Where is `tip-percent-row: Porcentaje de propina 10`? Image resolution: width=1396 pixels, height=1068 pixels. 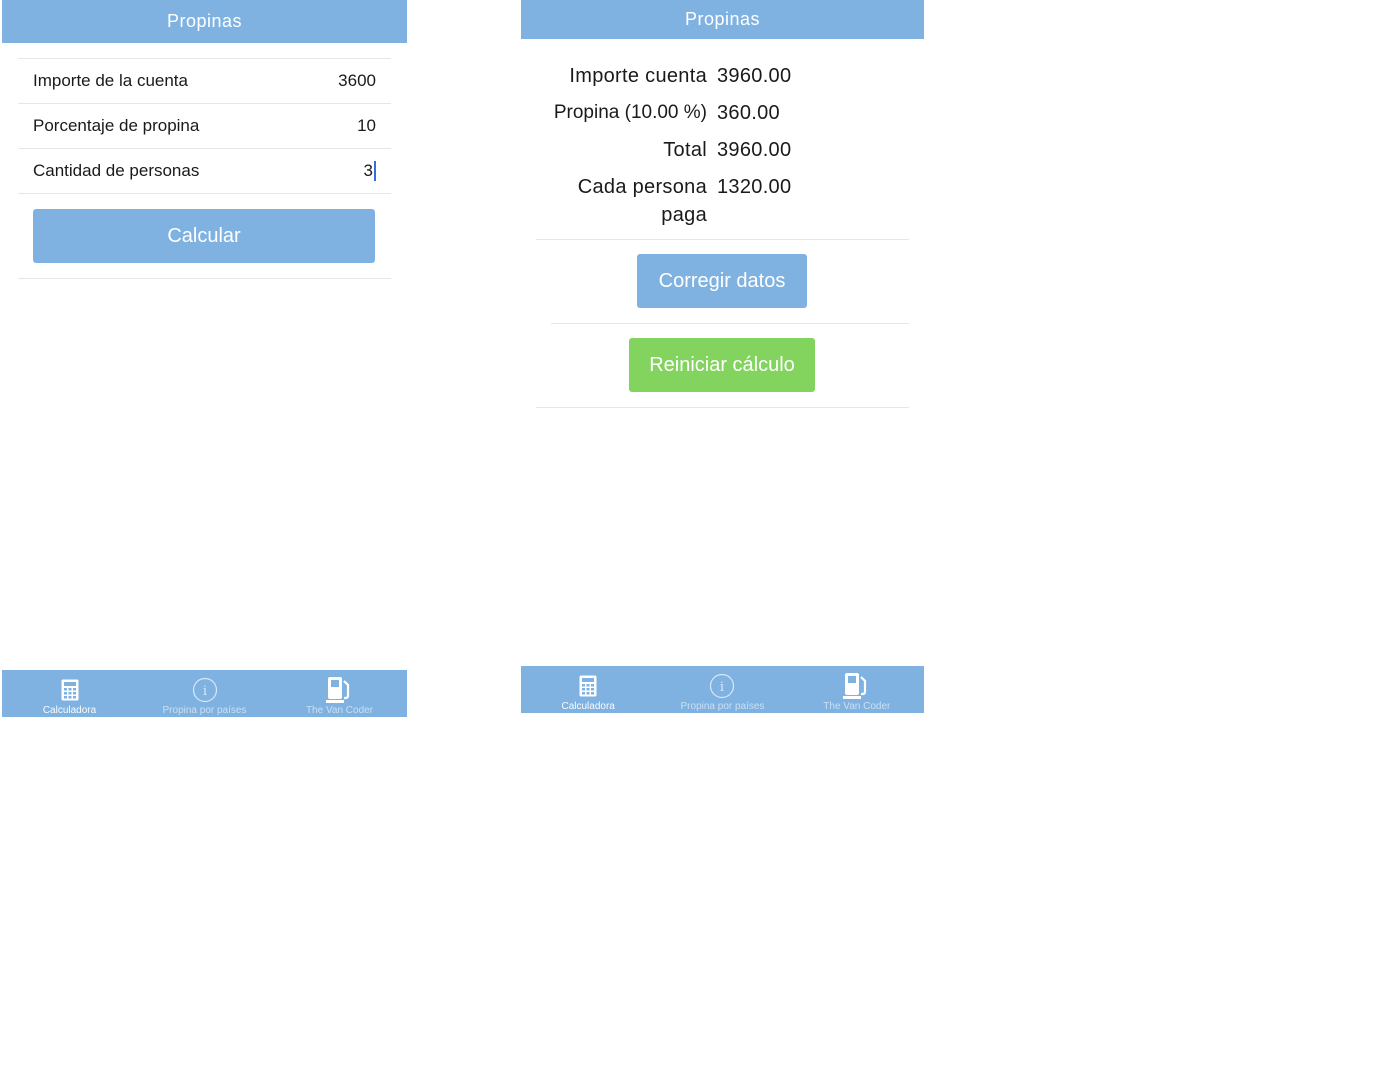 tip-percent-row: Porcentaje de propina 10 is located at coordinates (204, 126).